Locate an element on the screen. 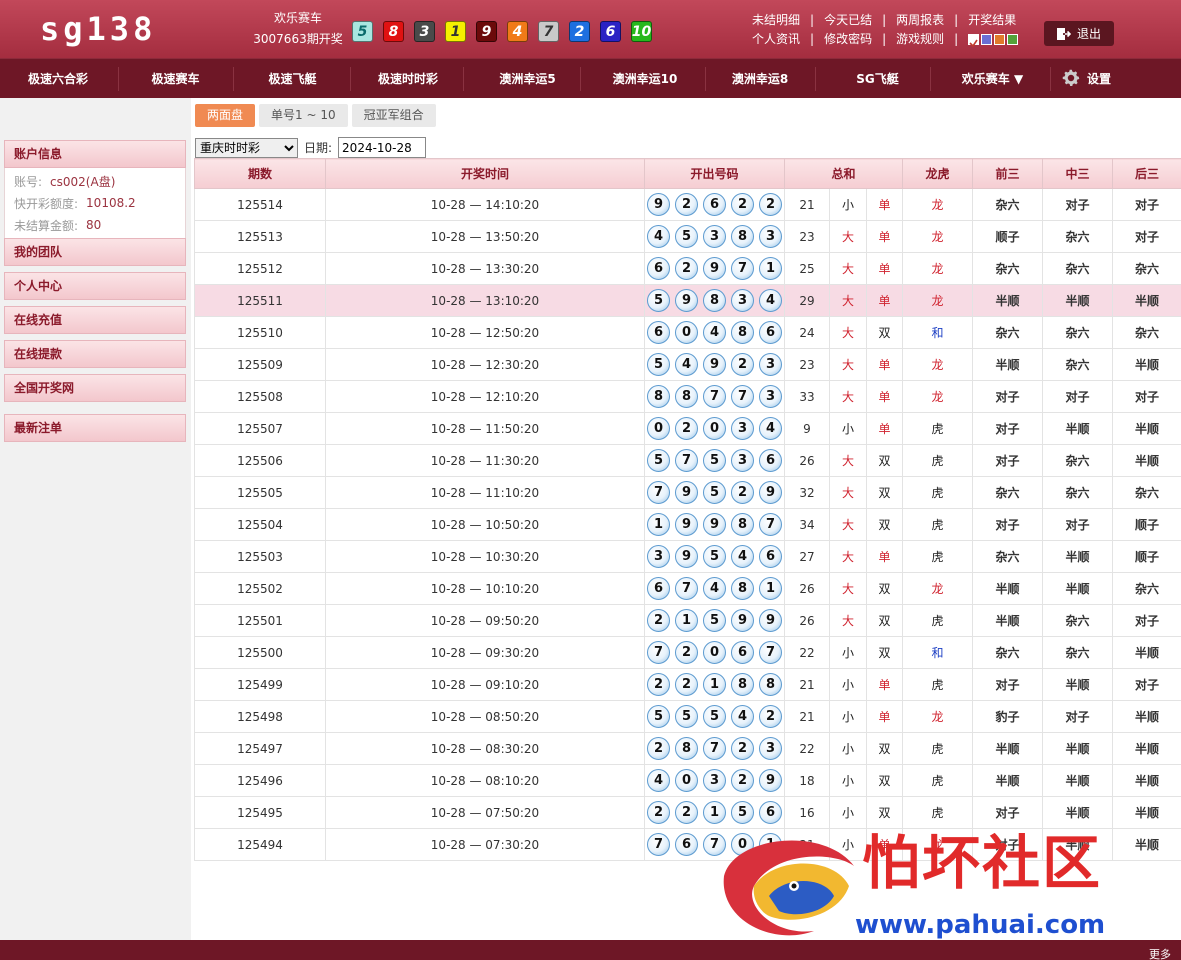 This screenshot has width=1181, height=960. front-three-cell: 半顺 is located at coordinates (1008, 620).